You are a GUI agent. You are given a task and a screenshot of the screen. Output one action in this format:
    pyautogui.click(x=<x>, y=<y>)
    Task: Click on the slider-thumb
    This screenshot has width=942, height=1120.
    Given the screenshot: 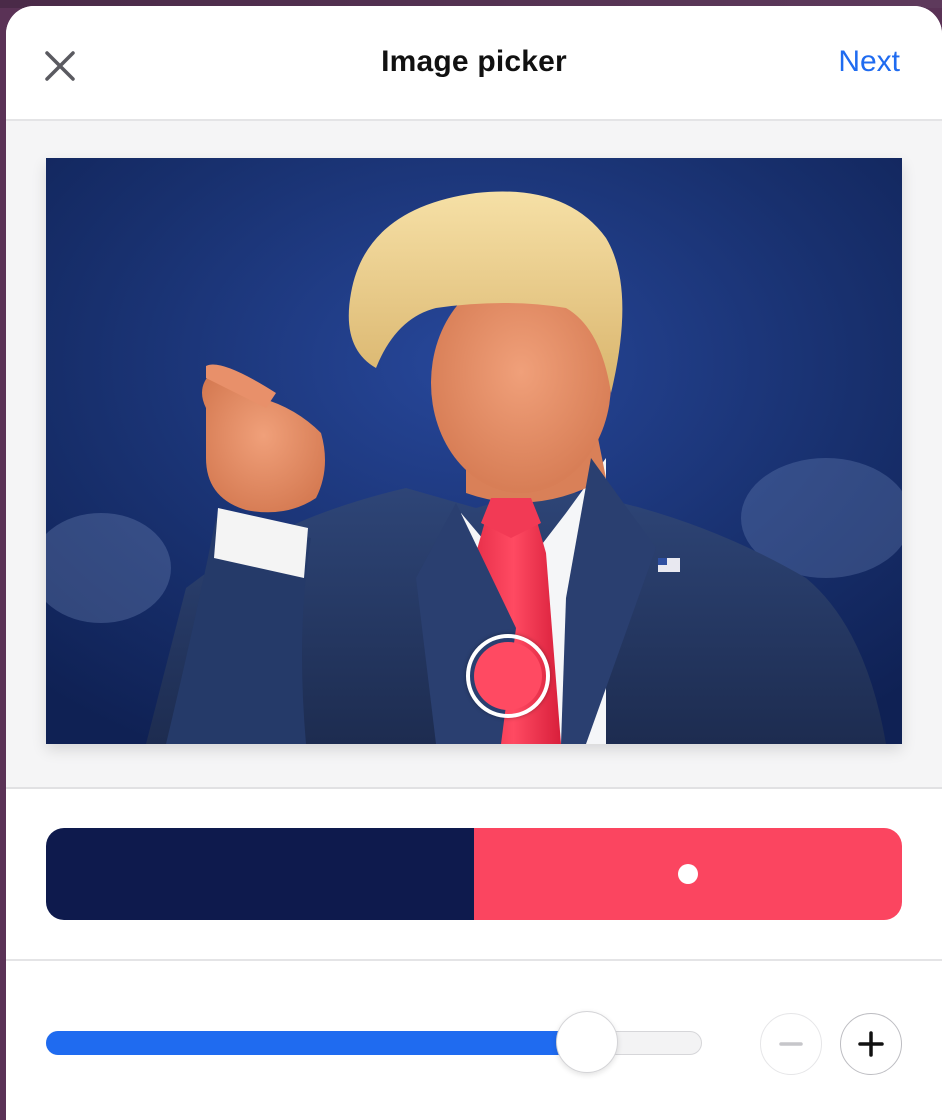 What is the action you would take?
    pyautogui.click(x=587, y=1042)
    